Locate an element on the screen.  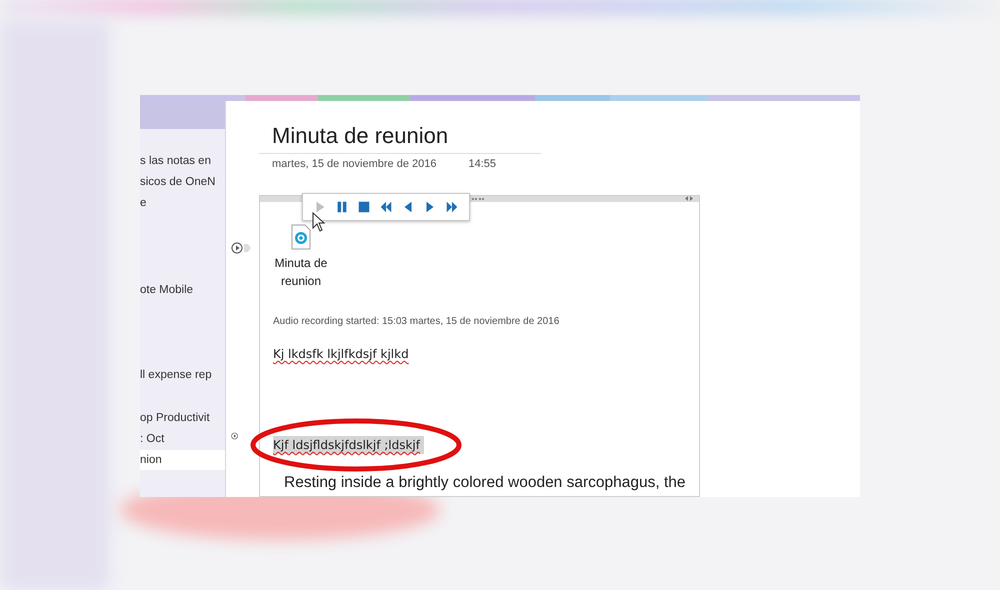
forward-fast-icon is located at coordinates (452, 207).